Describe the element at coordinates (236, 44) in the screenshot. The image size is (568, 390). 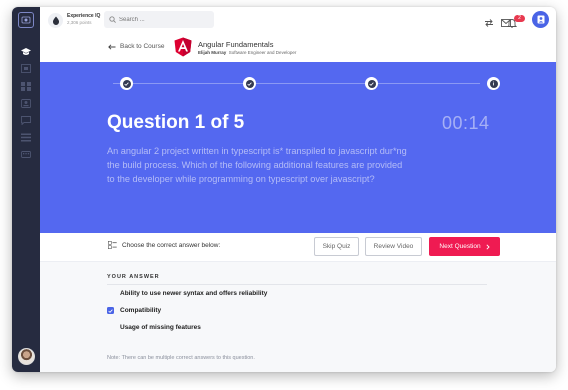
I see `course-title: Angular Fundamentals` at that location.